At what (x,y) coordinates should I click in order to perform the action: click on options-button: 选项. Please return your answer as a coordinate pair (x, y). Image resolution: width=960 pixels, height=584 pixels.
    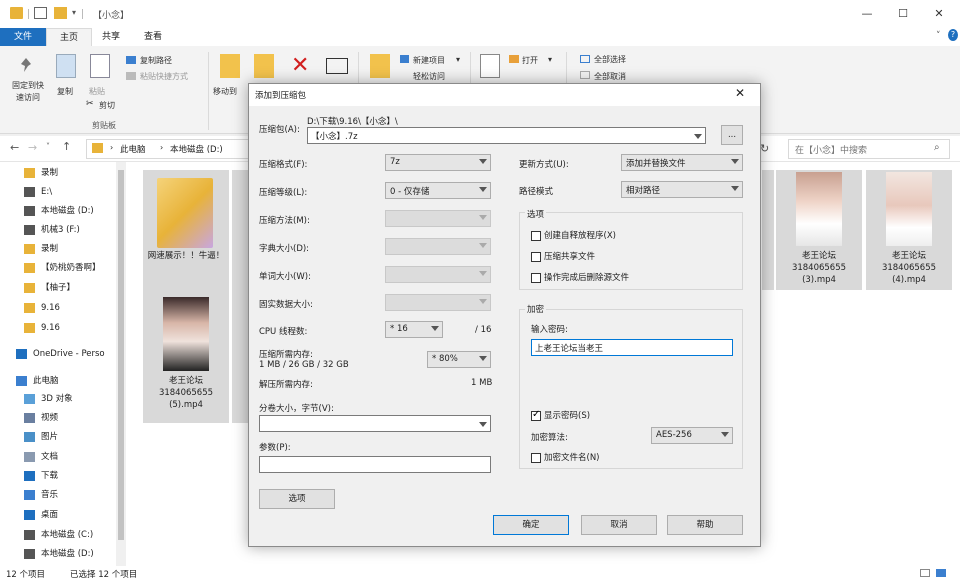
    Looking at the image, I should click on (297, 499).